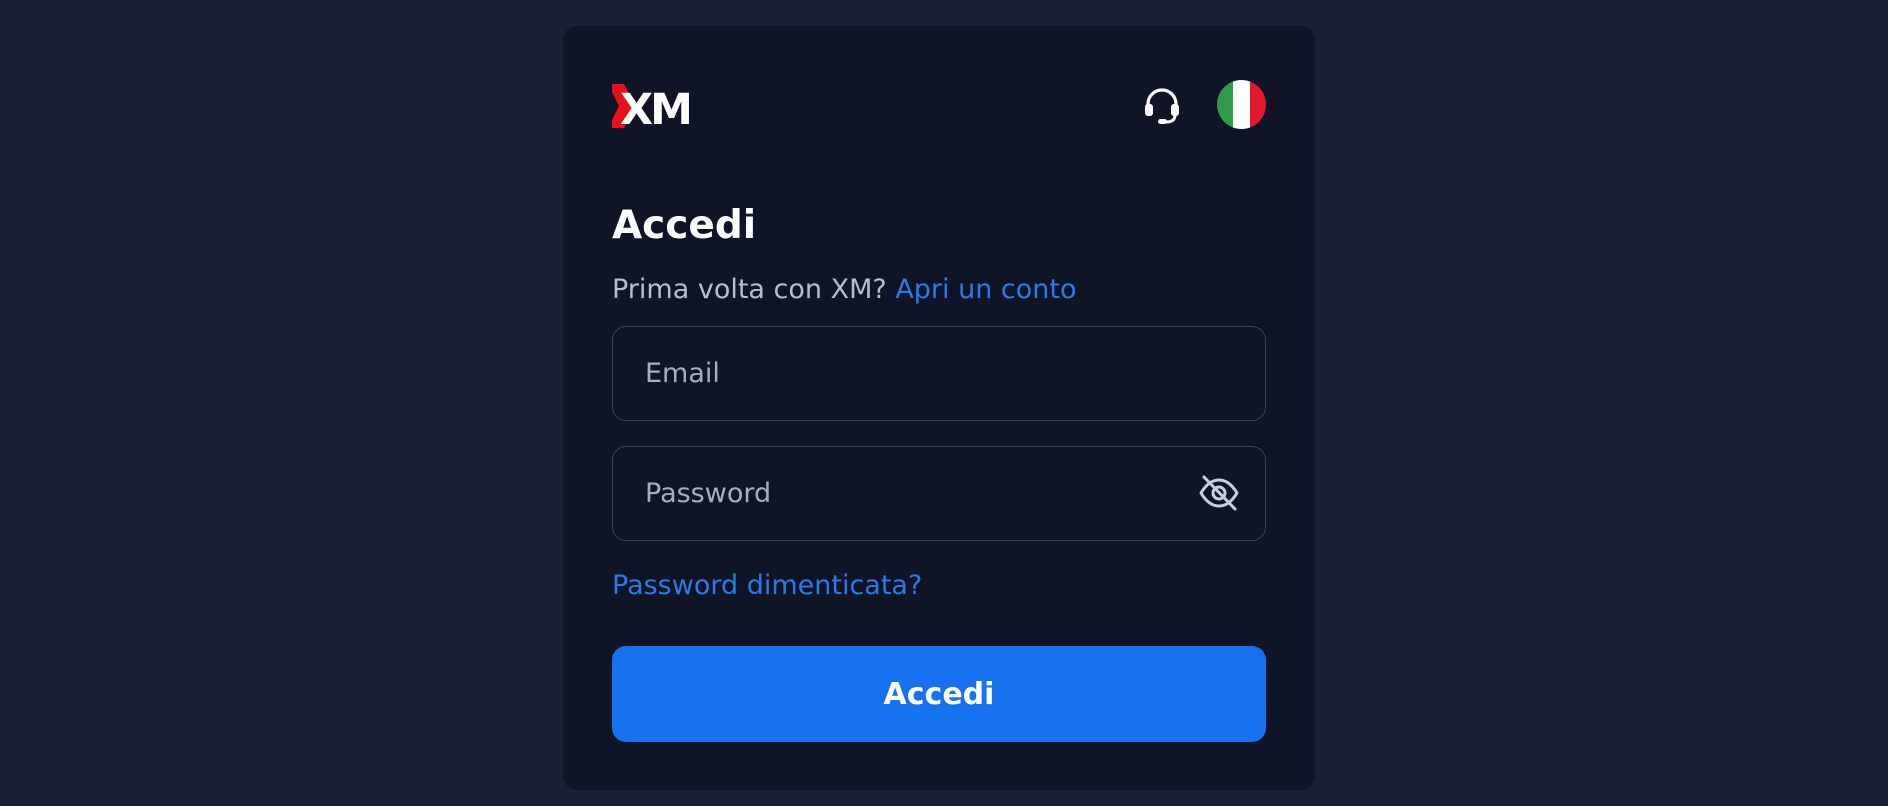 The height and width of the screenshot is (806, 1888). I want to click on italy-flag-icon, so click(1241, 104).